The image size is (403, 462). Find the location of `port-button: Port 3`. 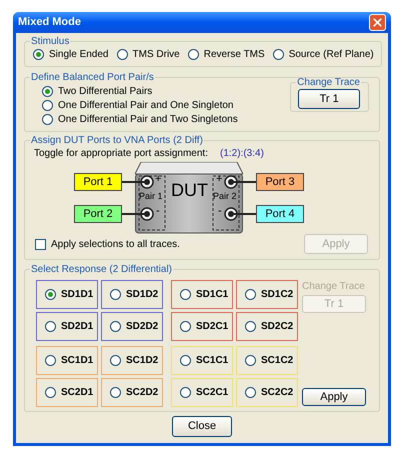

port-button: Port 3 is located at coordinates (280, 182).